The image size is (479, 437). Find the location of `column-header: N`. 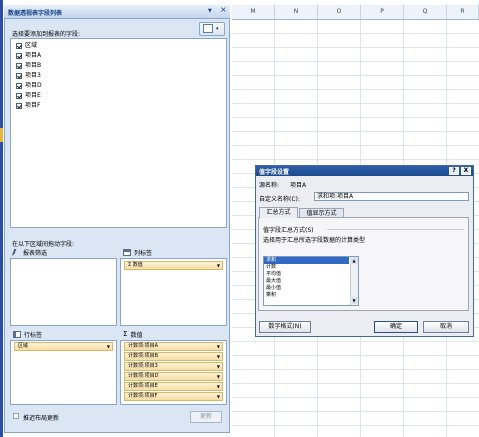

column-header: N is located at coordinates (296, 12).